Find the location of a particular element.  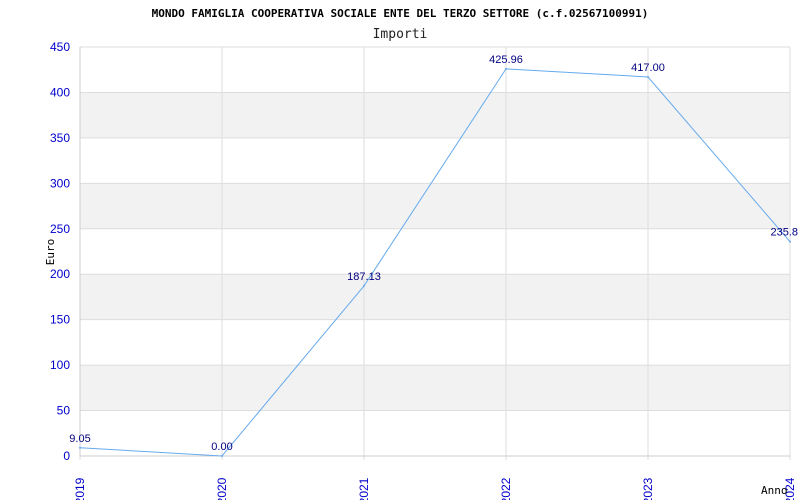

y-tick-label: 200 is located at coordinates (60, 274).